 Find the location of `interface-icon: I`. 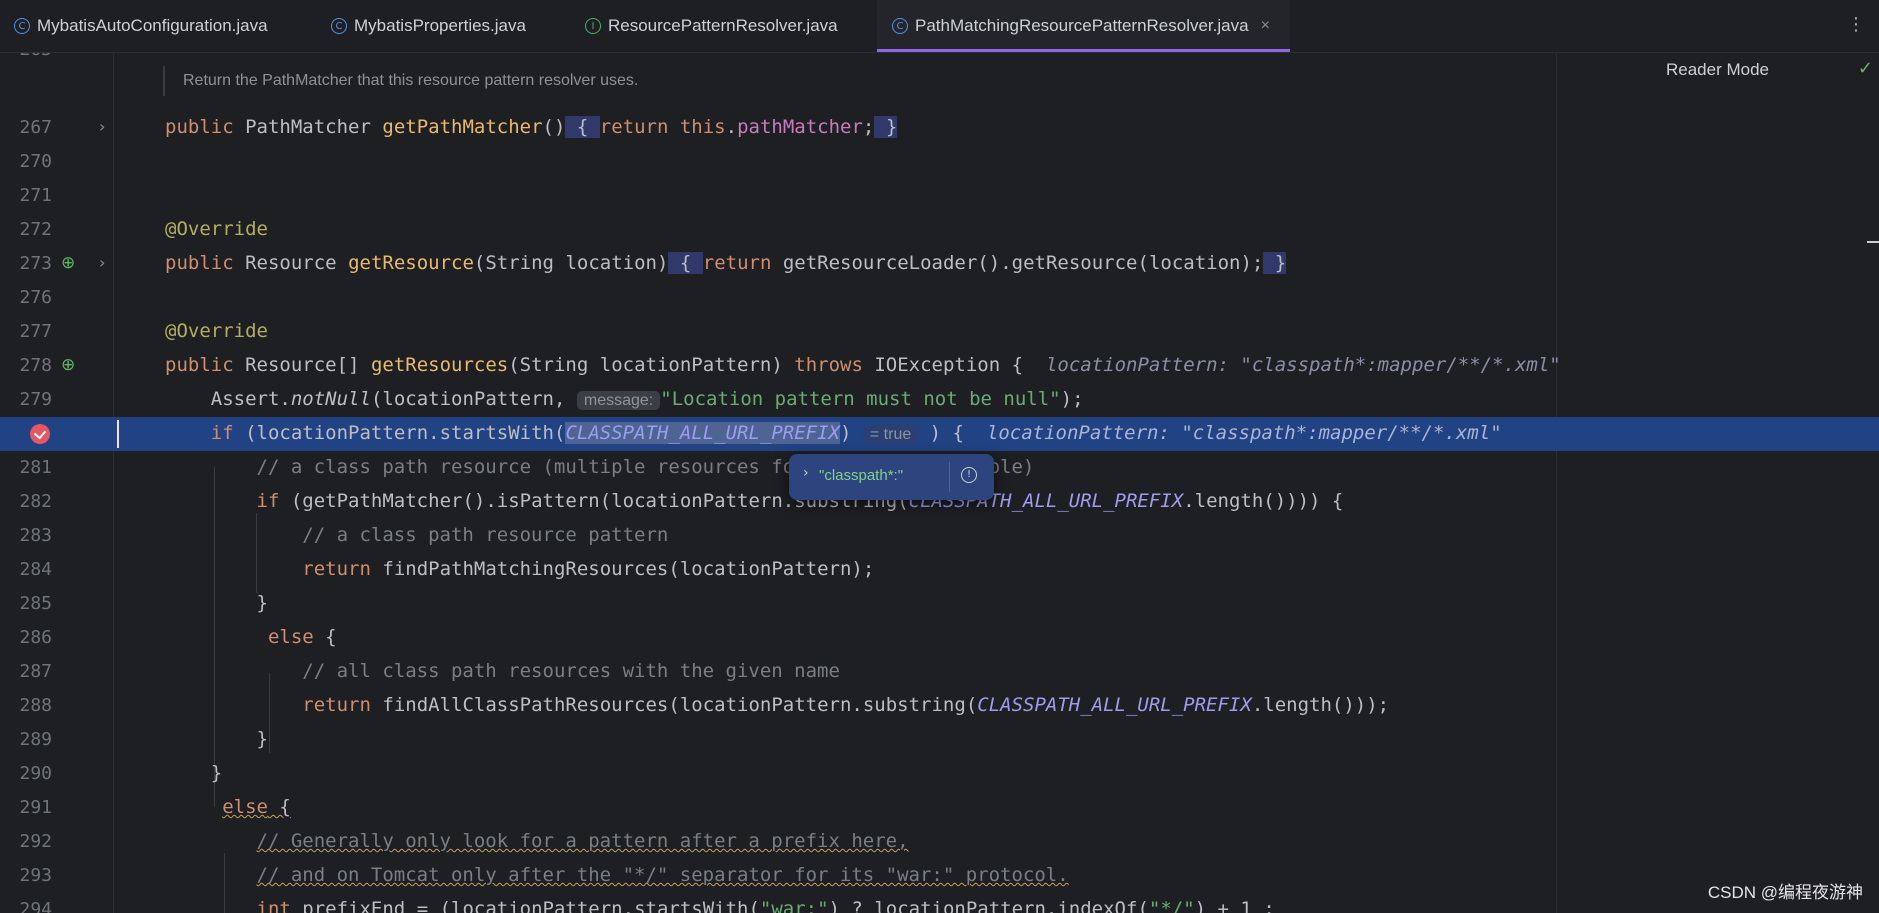

interface-icon: I is located at coordinates (593, 26).